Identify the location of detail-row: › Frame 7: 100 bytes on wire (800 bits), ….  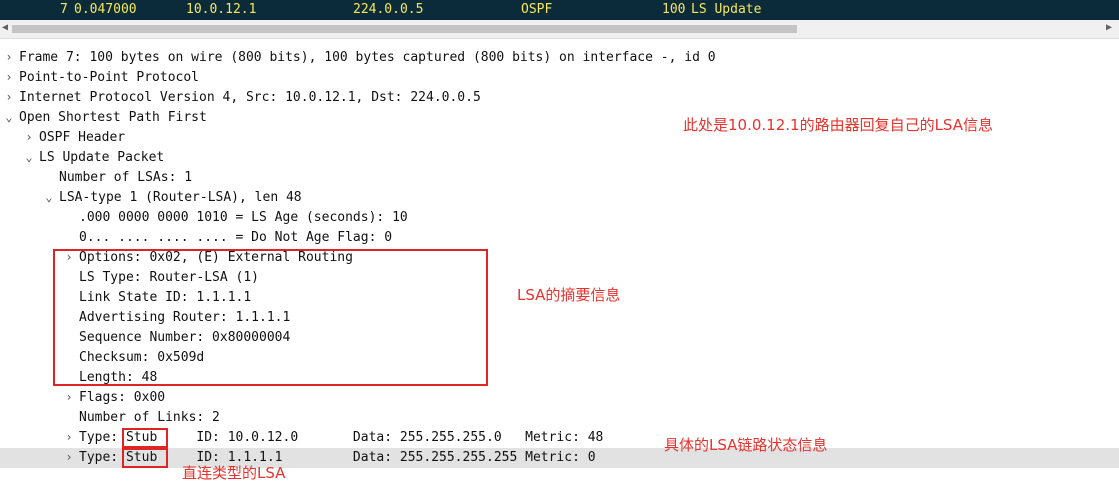
(559, 58).